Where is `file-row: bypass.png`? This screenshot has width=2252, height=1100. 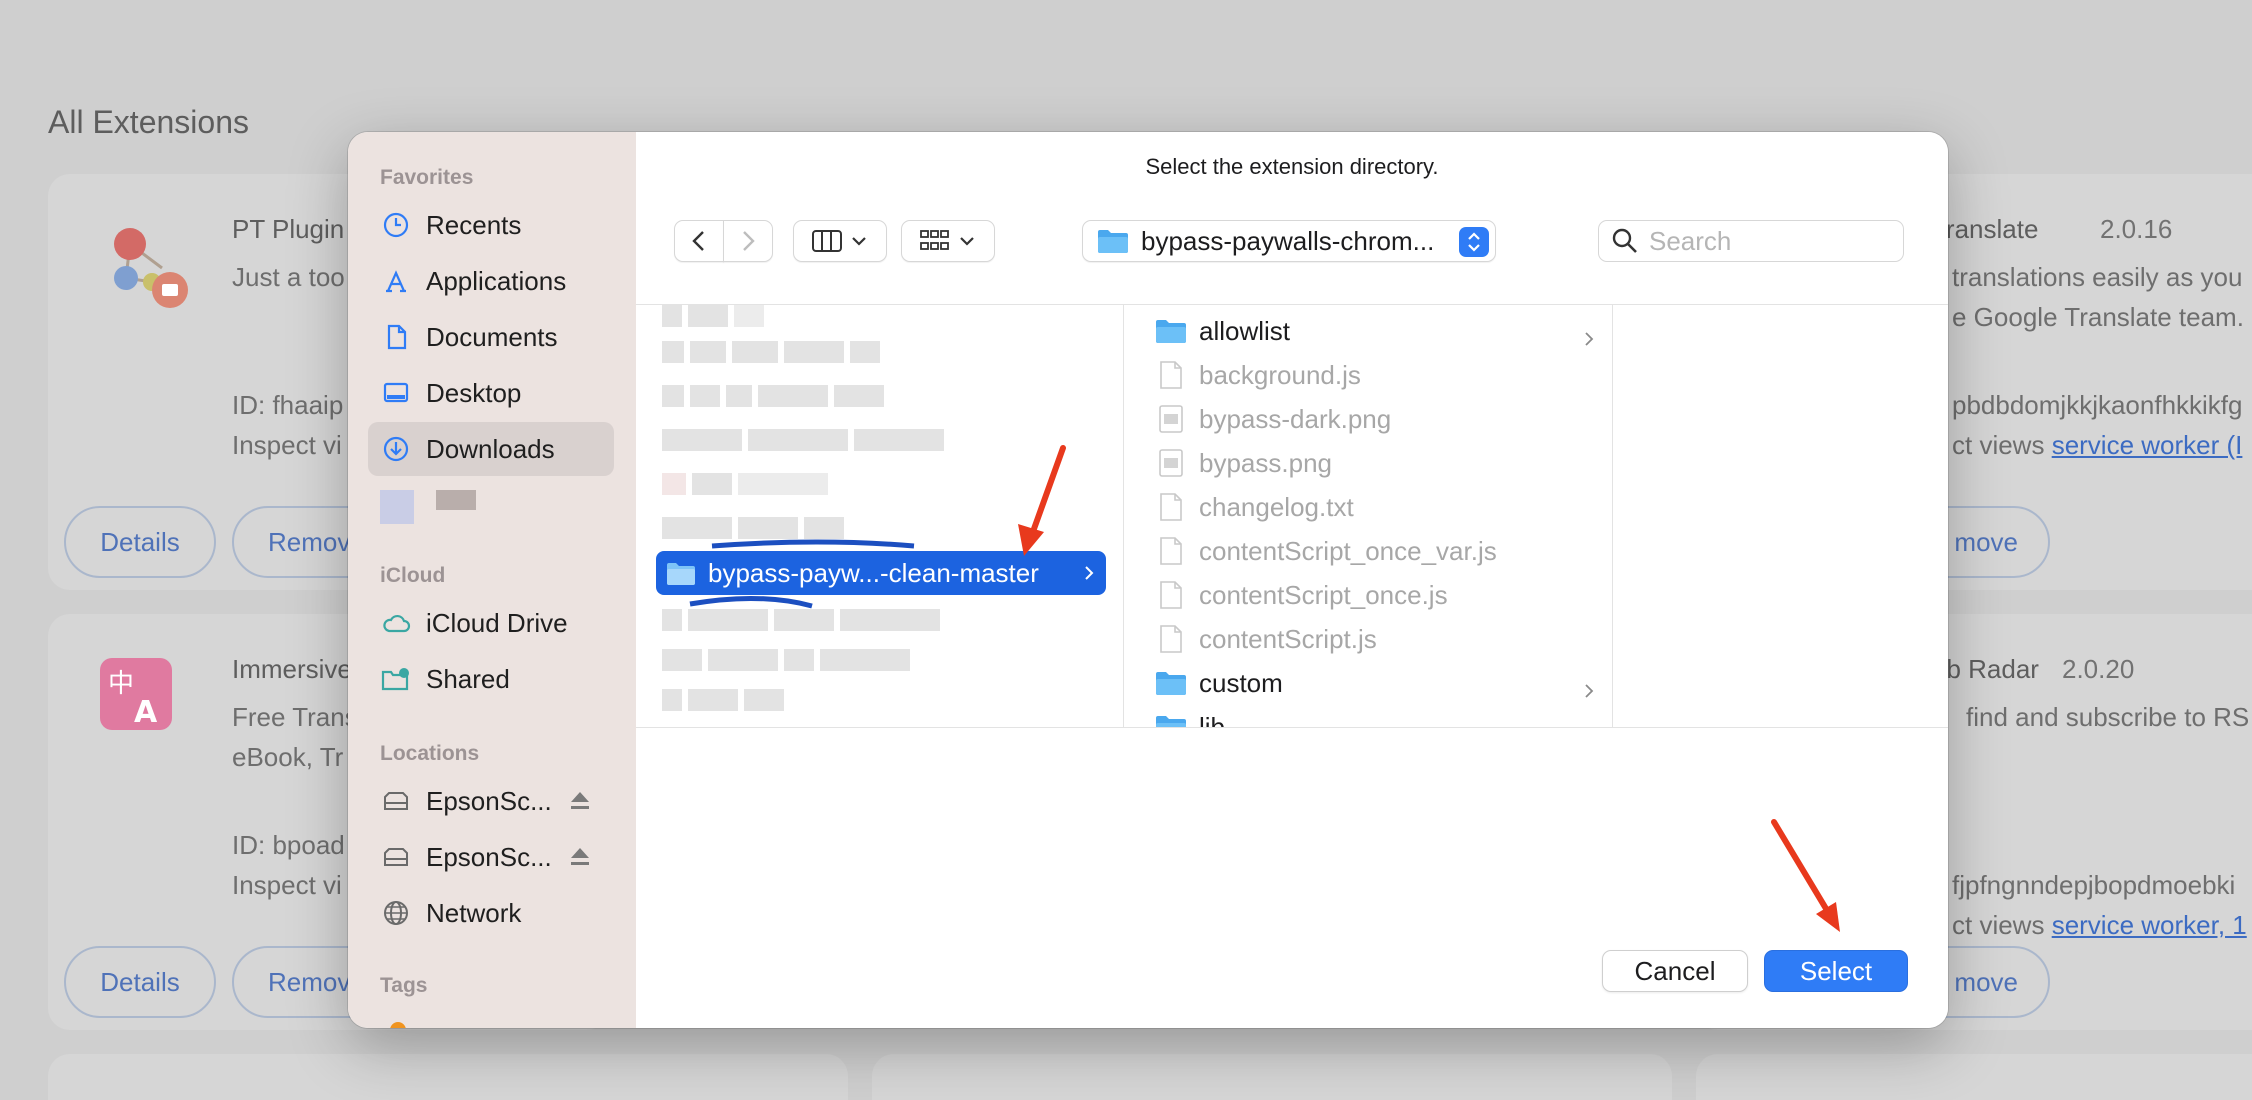 file-row: bypass.png is located at coordinates (1375, 463).